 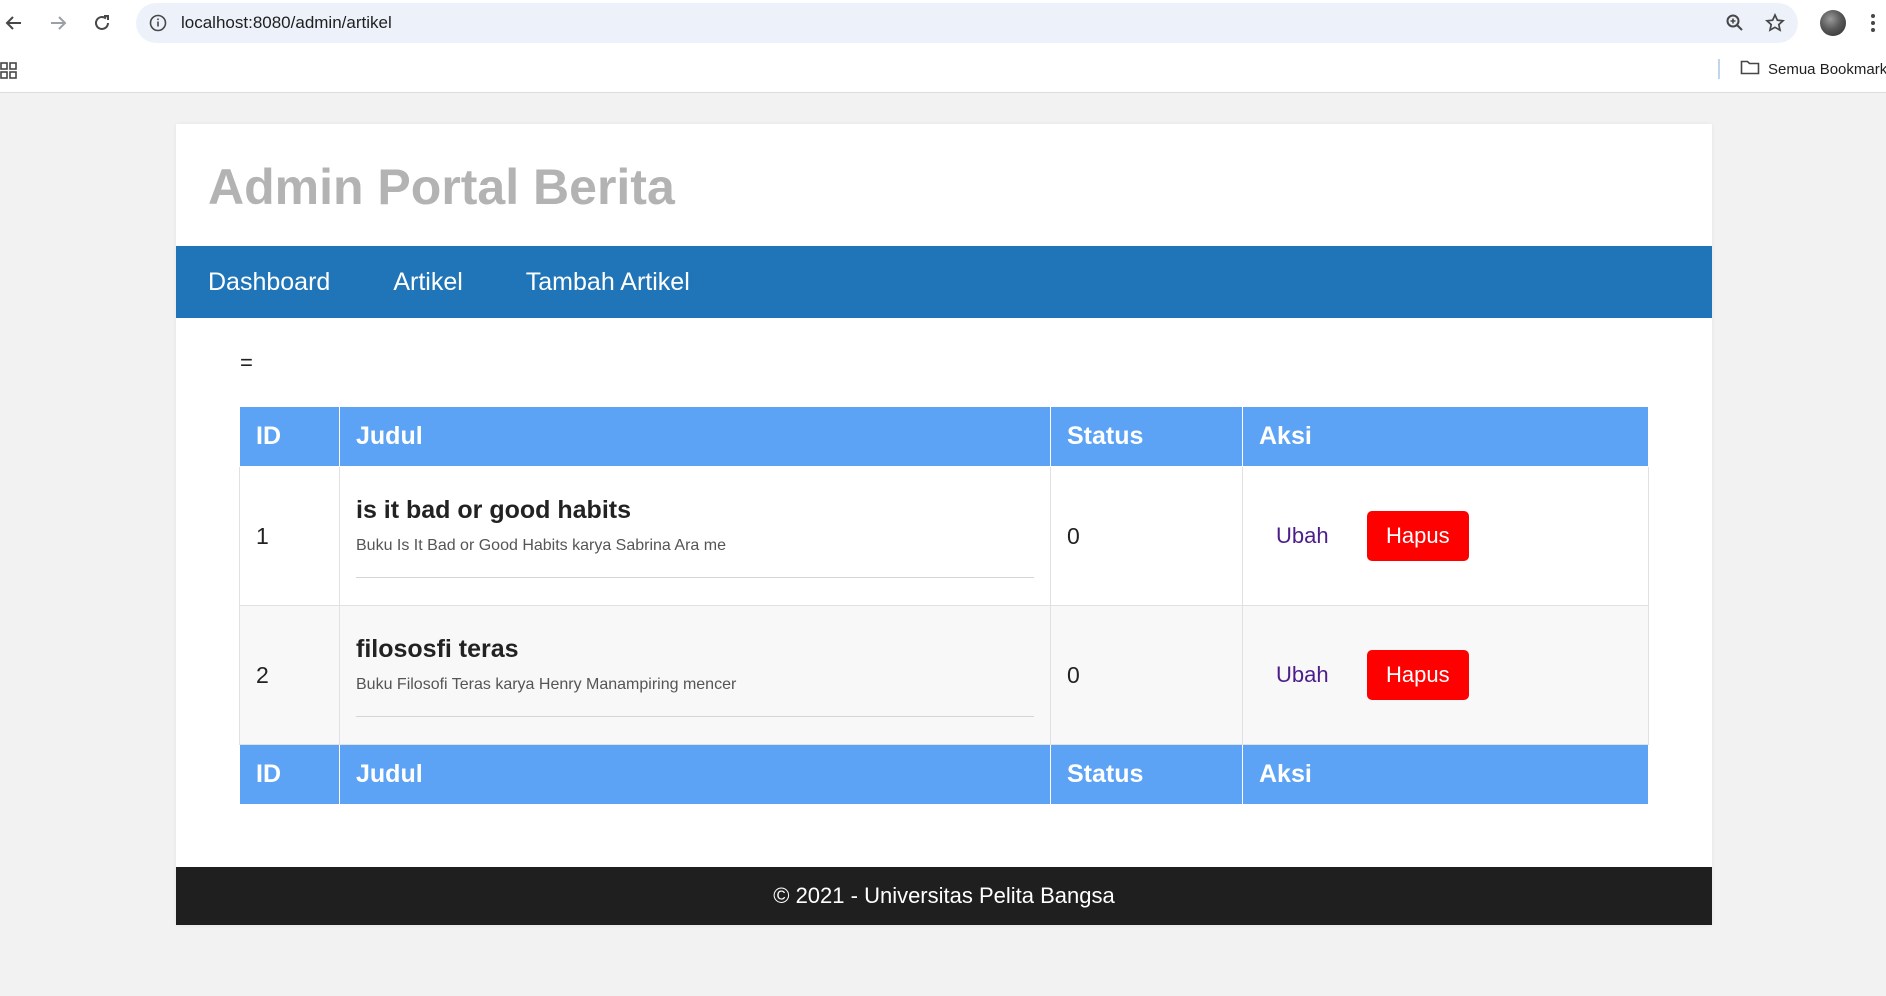 What do you see at coordinates (1735, 23) in the screenshot?
I see `zoom-icon` at bounding box center [1735, 23].